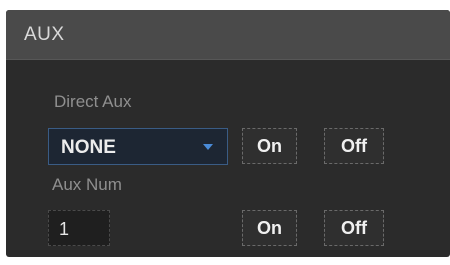 This screenshot has height=265, width=450. I want to click on direct-aux-off-button: Off, so click(354, 146).